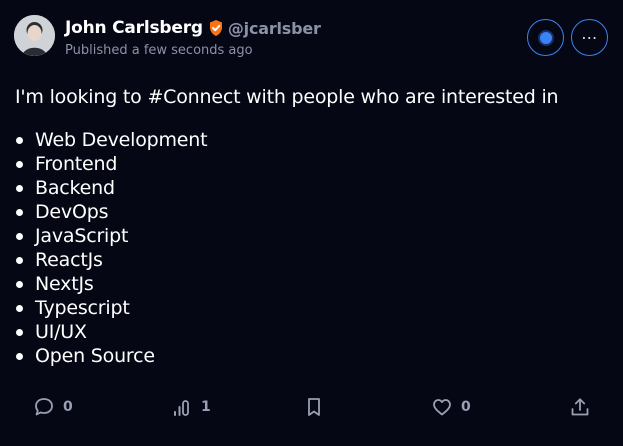  Describe the element at coordinates (68, 407) in the screenshot. I see `comment-count: 0` at that location.